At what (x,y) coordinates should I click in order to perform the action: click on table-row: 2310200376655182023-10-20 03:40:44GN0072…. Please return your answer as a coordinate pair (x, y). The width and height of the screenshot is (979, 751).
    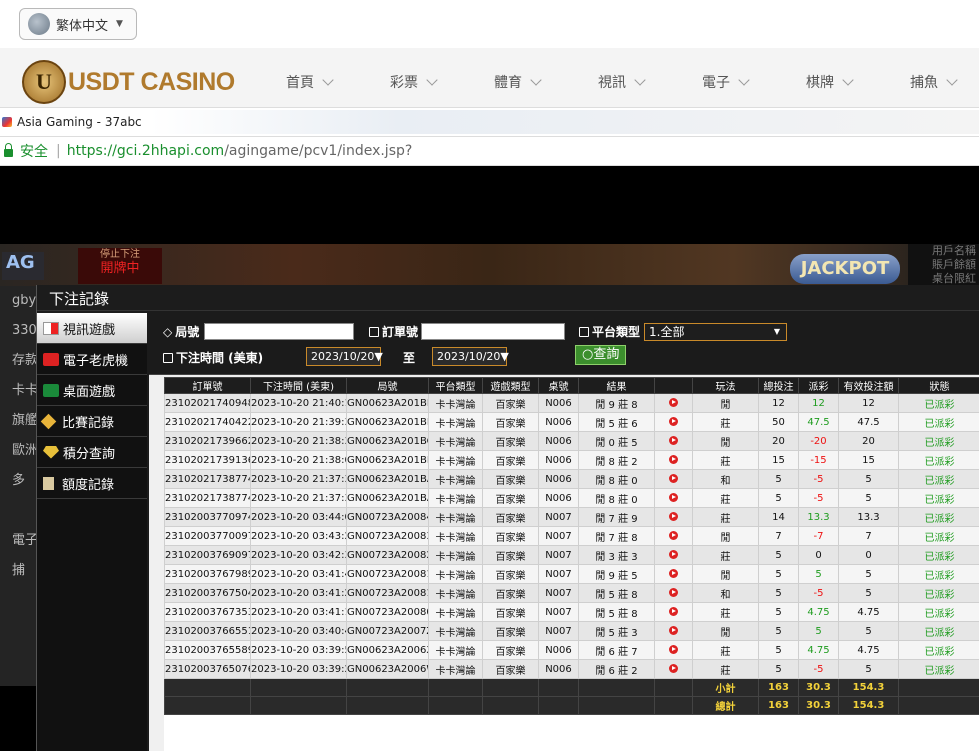
    Looking at the image, I should click on (571, 631).